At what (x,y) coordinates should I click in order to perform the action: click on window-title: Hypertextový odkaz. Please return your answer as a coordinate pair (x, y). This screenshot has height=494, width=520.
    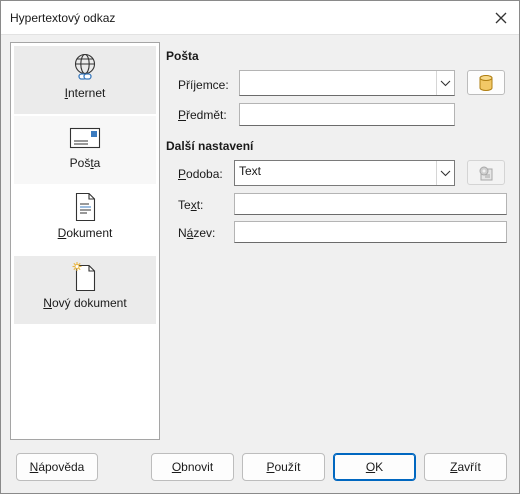
    Looking at the image, I should click on (63, 18).